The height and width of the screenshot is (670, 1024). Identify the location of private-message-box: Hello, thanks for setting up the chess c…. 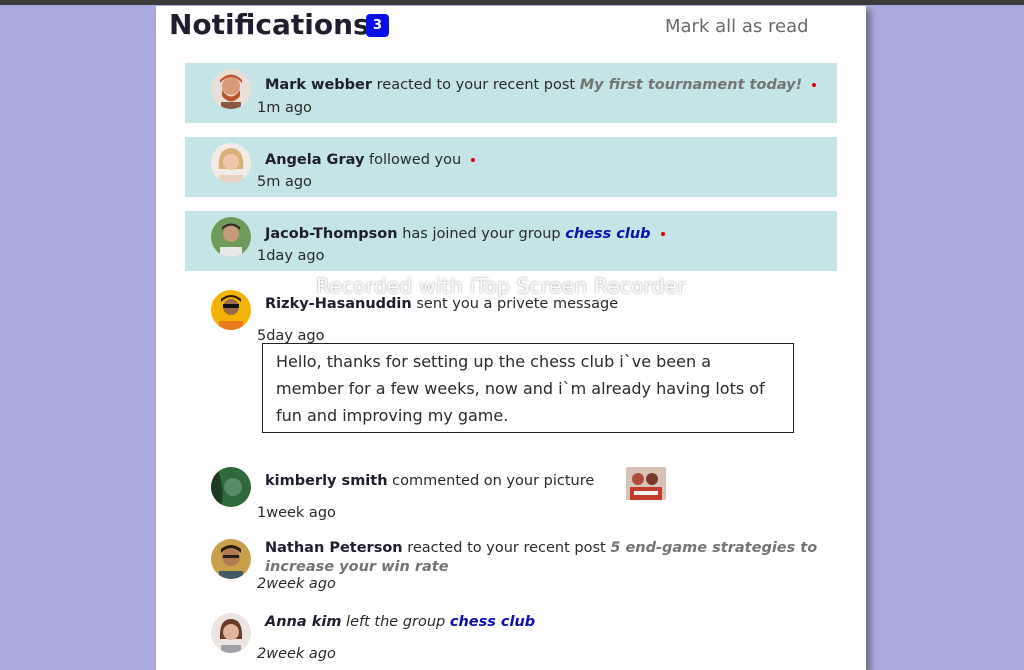
(528, 388).